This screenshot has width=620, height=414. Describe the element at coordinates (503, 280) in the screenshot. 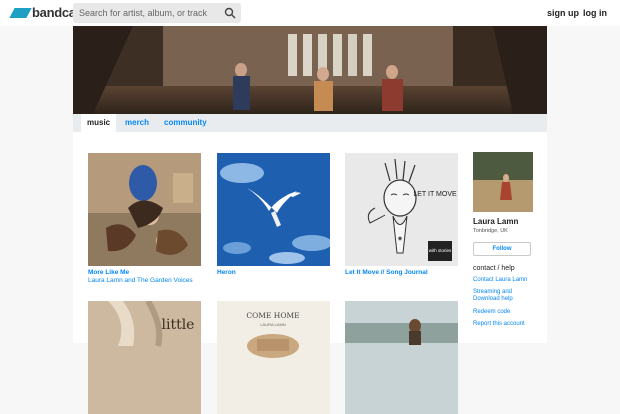

I see `contact-artist-link: Contact Laura Lamn` at that location.